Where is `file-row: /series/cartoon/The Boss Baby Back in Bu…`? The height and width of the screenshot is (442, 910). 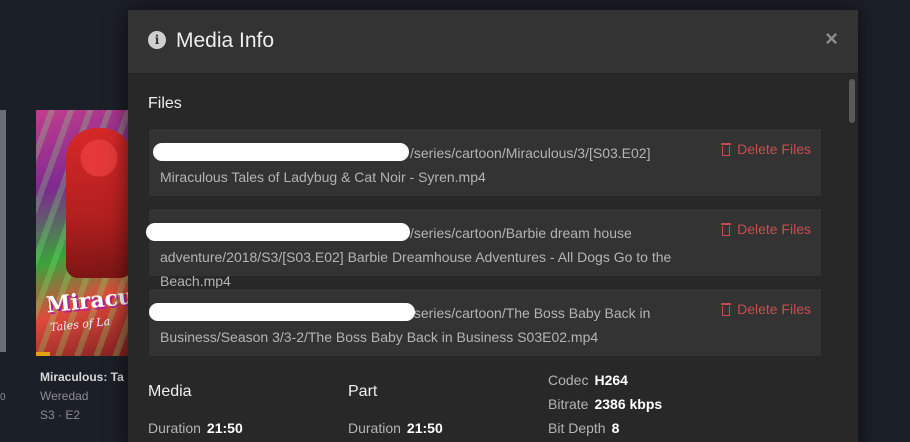 file-row: /series/cartoon/The Boss Baby Back in Bu… is located at coordinates (485, 322).